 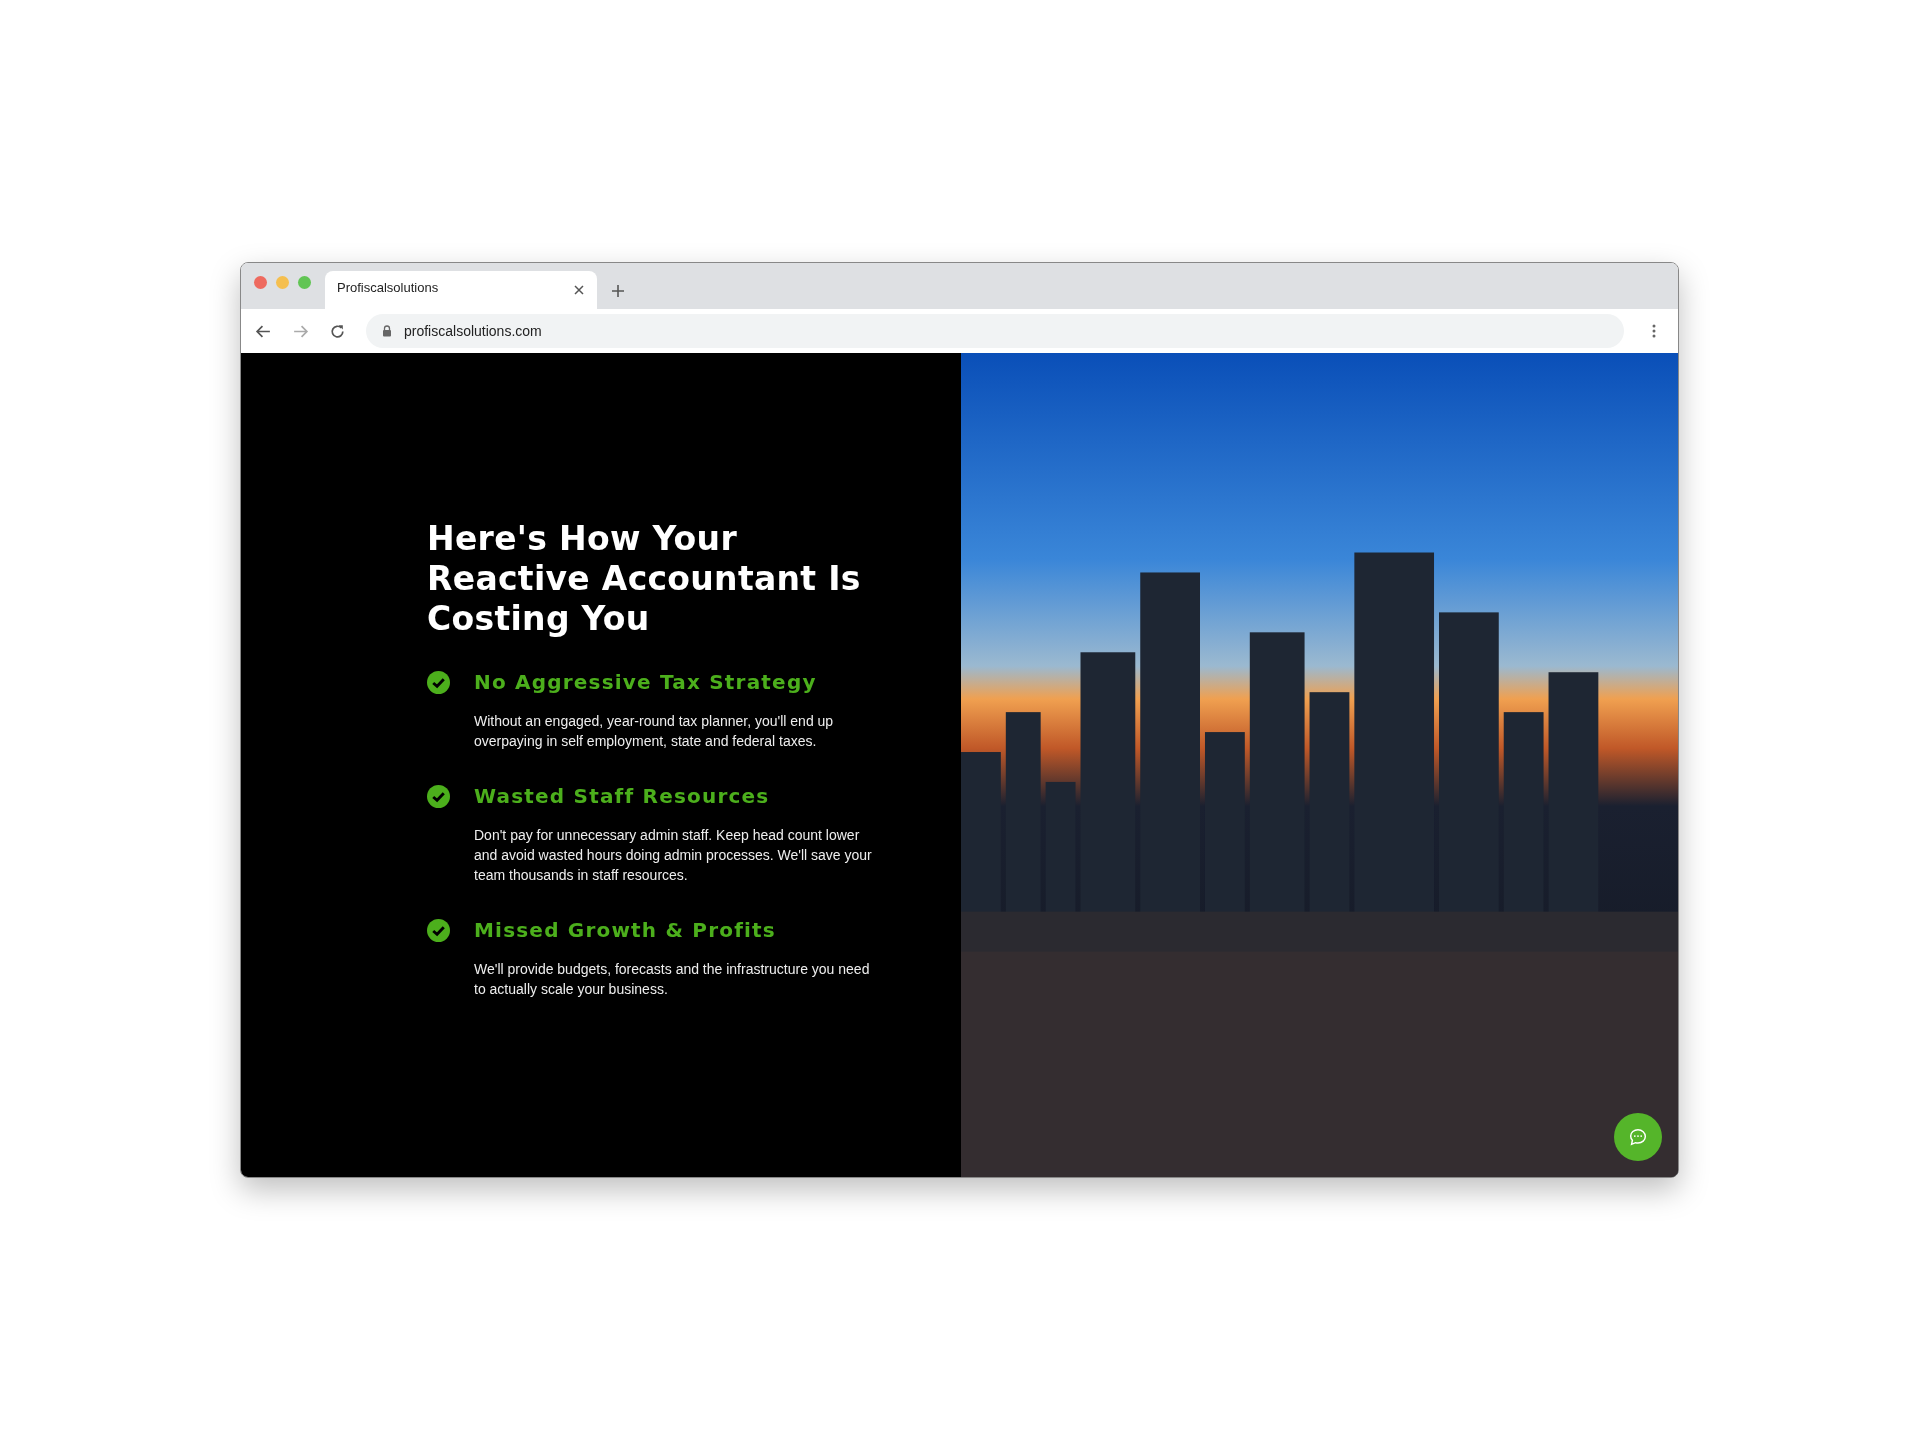 I want to click on close-tab-icon, so click(x=579, y=290).